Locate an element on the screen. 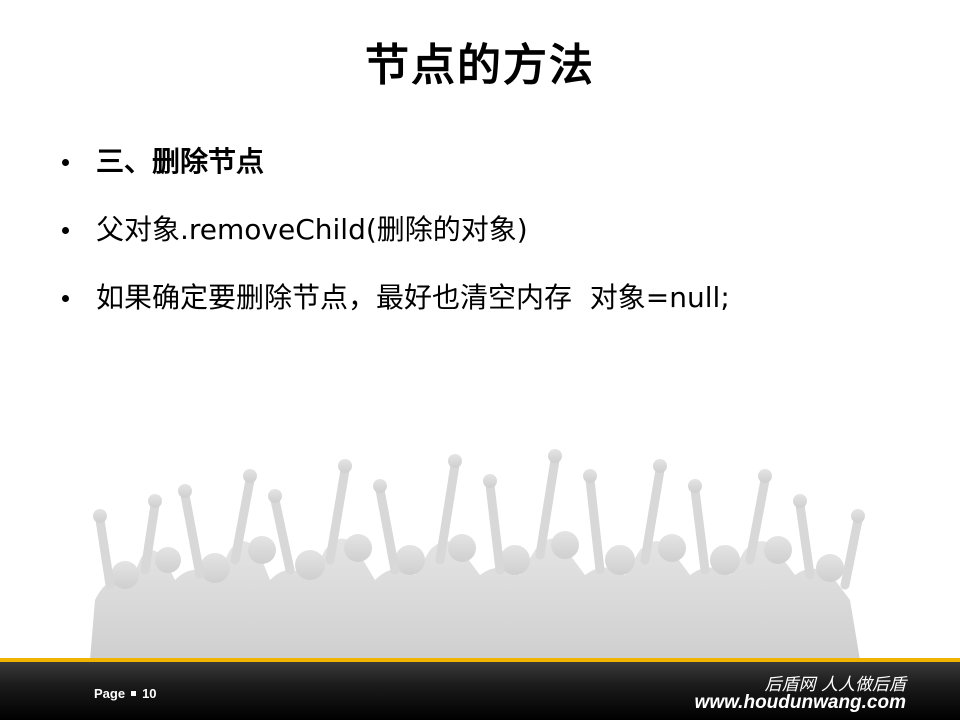 The height and width of the screenshot is (720, 960). bullet-item: 三、删除节点 is located at coordinates (490, 174).